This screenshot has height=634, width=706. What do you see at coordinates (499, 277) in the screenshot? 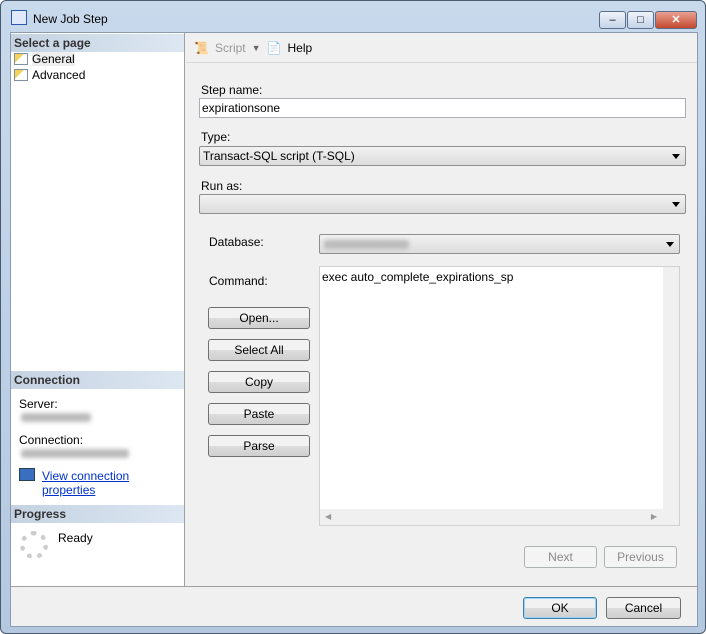
I see `command-text: exec auto_complete_expirations_sp` at bounding box center [499, 277].